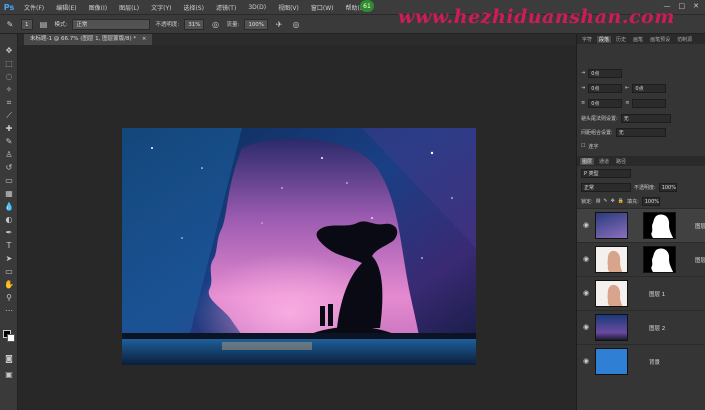 This screenshot has width=705, height=410. I want to click on hyphenate-label: 连字, so click(593, 146).